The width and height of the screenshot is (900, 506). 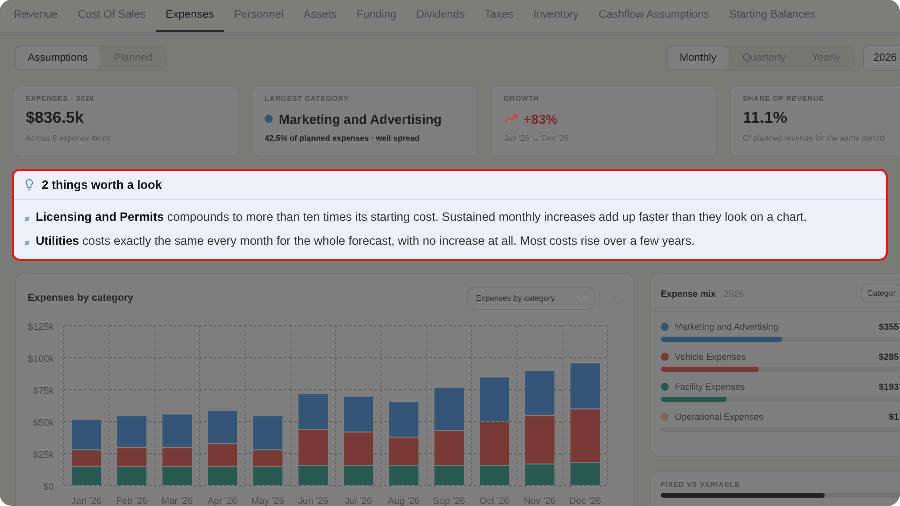 What do you see at coordinates (360, 119) in the screenshot?
I see `card-value: Marketing and Advertising` at bounding box center [360, 119].